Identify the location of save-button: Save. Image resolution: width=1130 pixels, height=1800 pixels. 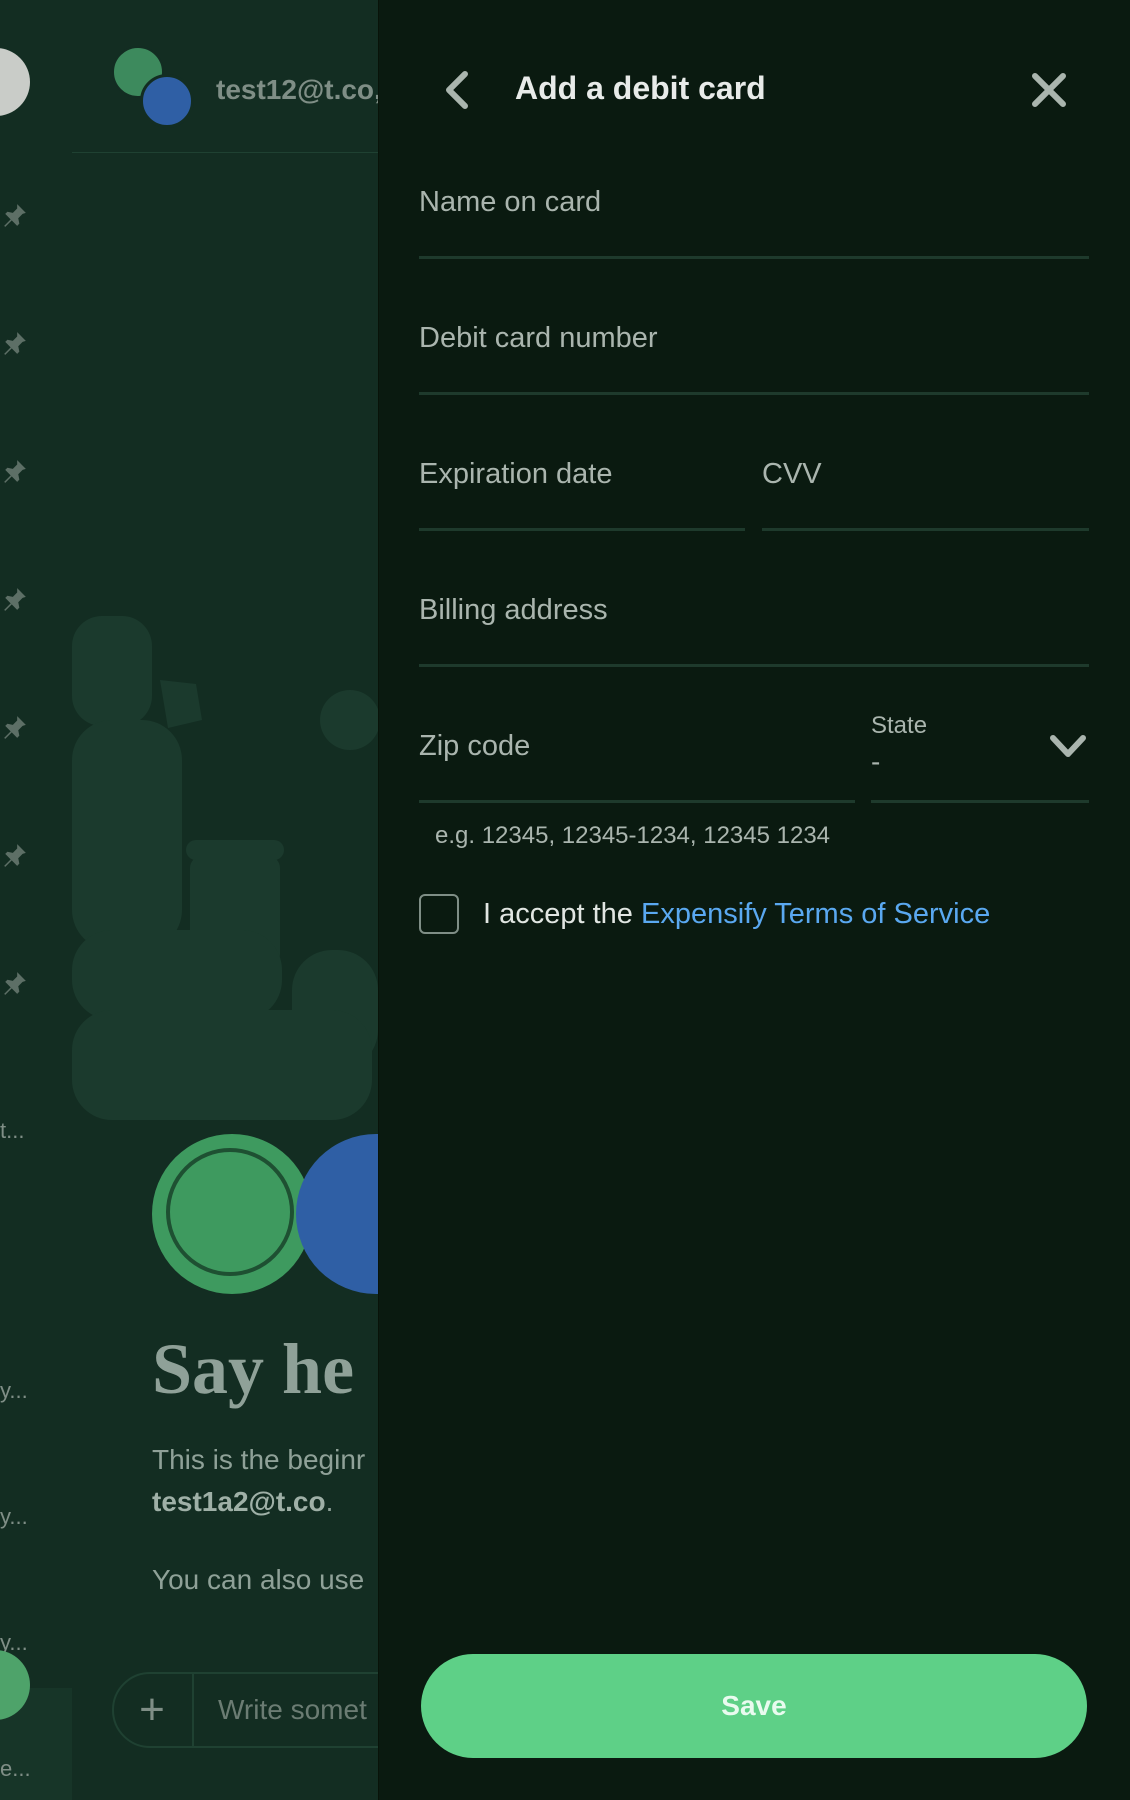
(754, 1706).